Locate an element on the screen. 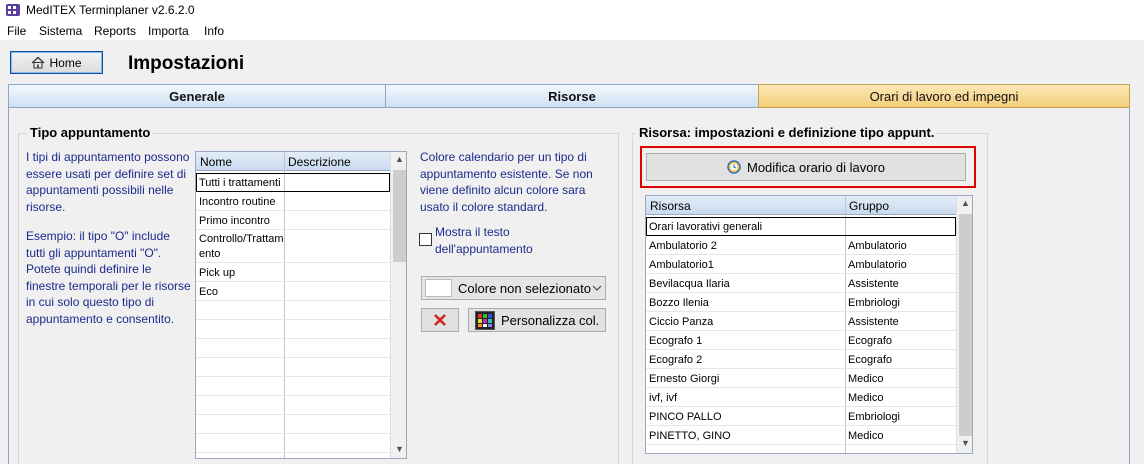 This screenshot has width=1144, height=464. table-row: ivf, ivf Medico is located at coordinates (801, 397).